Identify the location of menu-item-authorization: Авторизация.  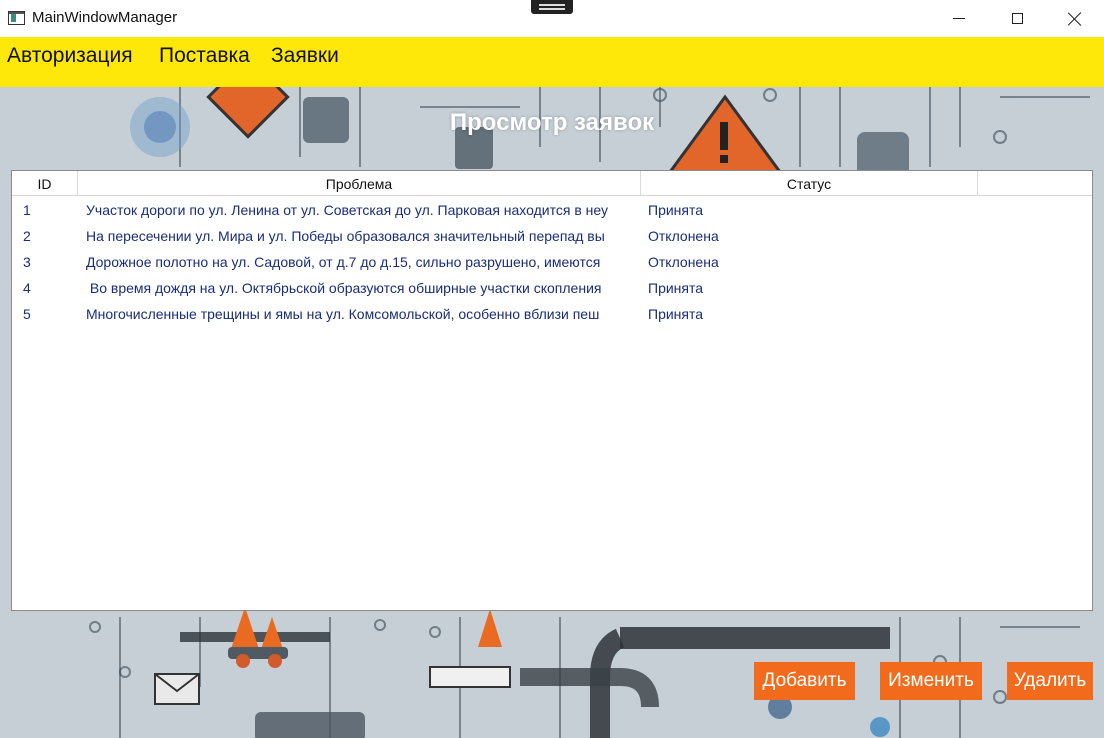
(70, 56).